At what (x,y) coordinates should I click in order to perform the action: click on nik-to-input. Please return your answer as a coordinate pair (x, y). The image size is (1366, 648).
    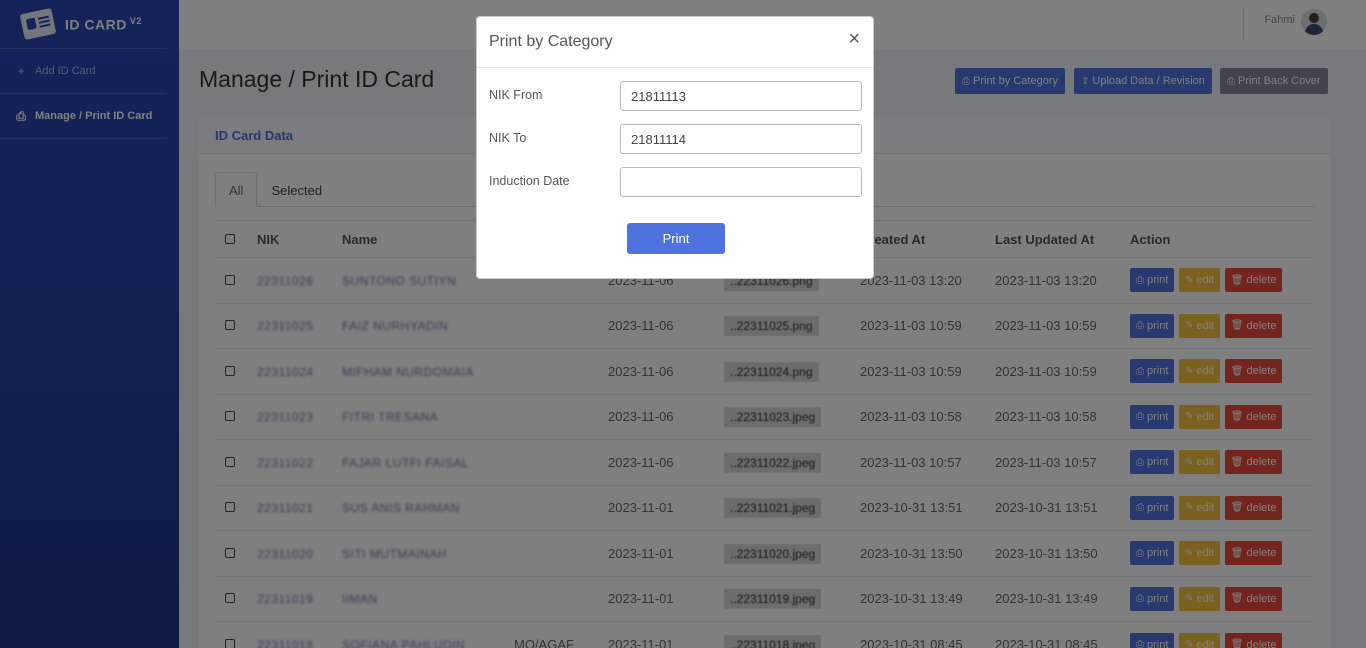
    Looking at the image, I should click on (741, 139).